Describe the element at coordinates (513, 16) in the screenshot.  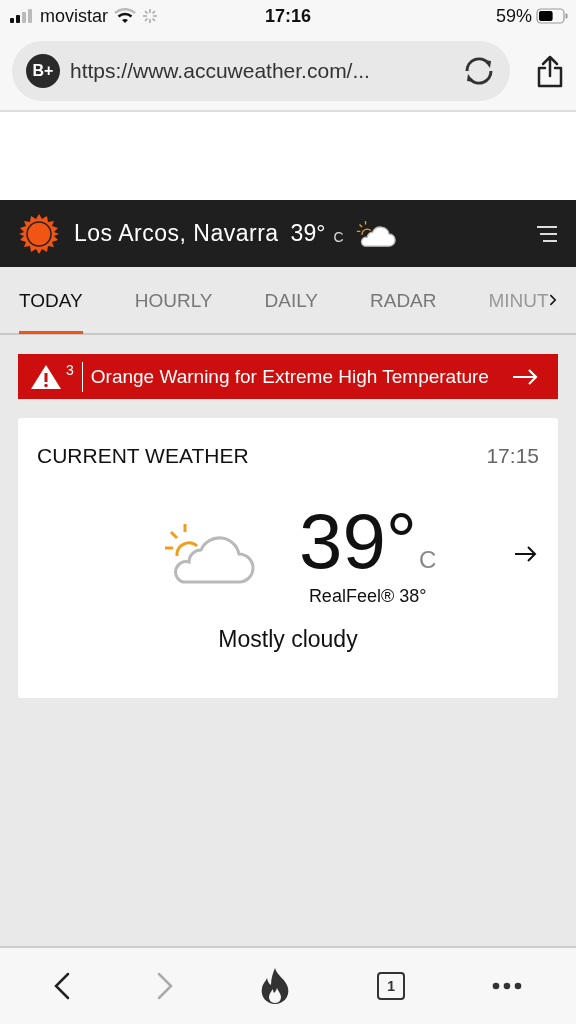
I see `battery-percentage: 59%` at that location.